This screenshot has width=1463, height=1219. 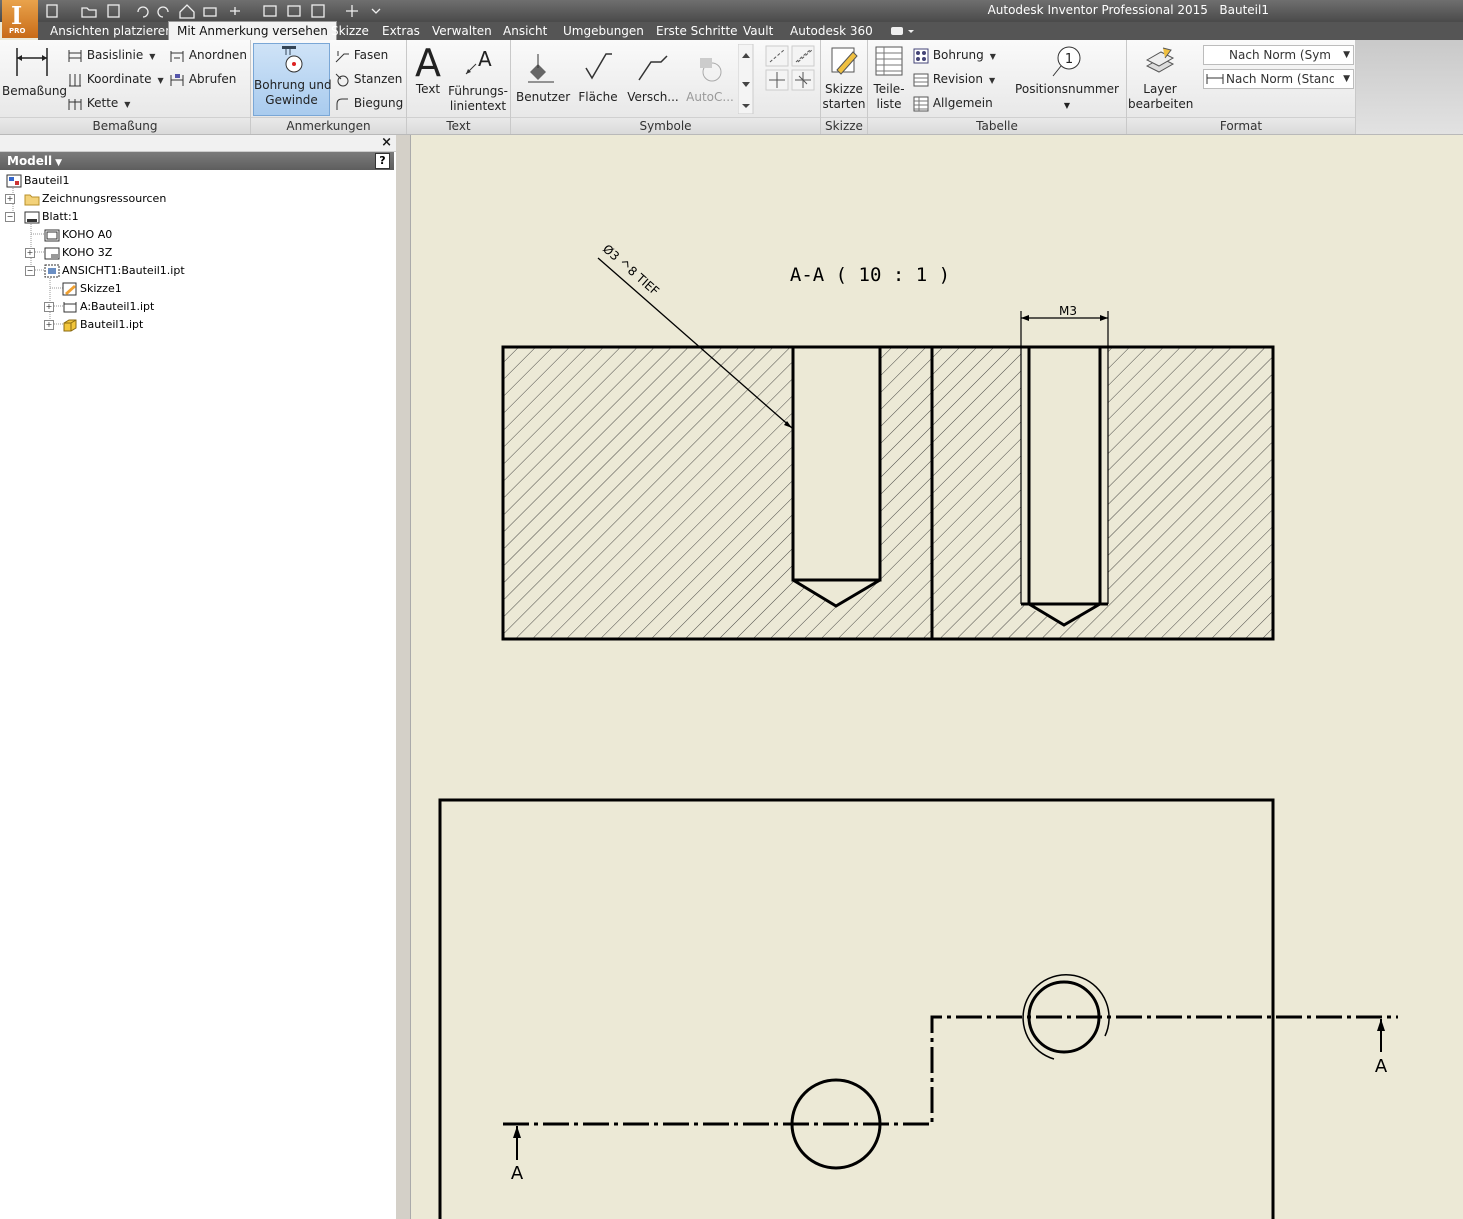 What do you see at coordinates (197, 161) in the screenshot?
I see `browser-header: Modell ▼ ?` at bounding box center [197, 161].